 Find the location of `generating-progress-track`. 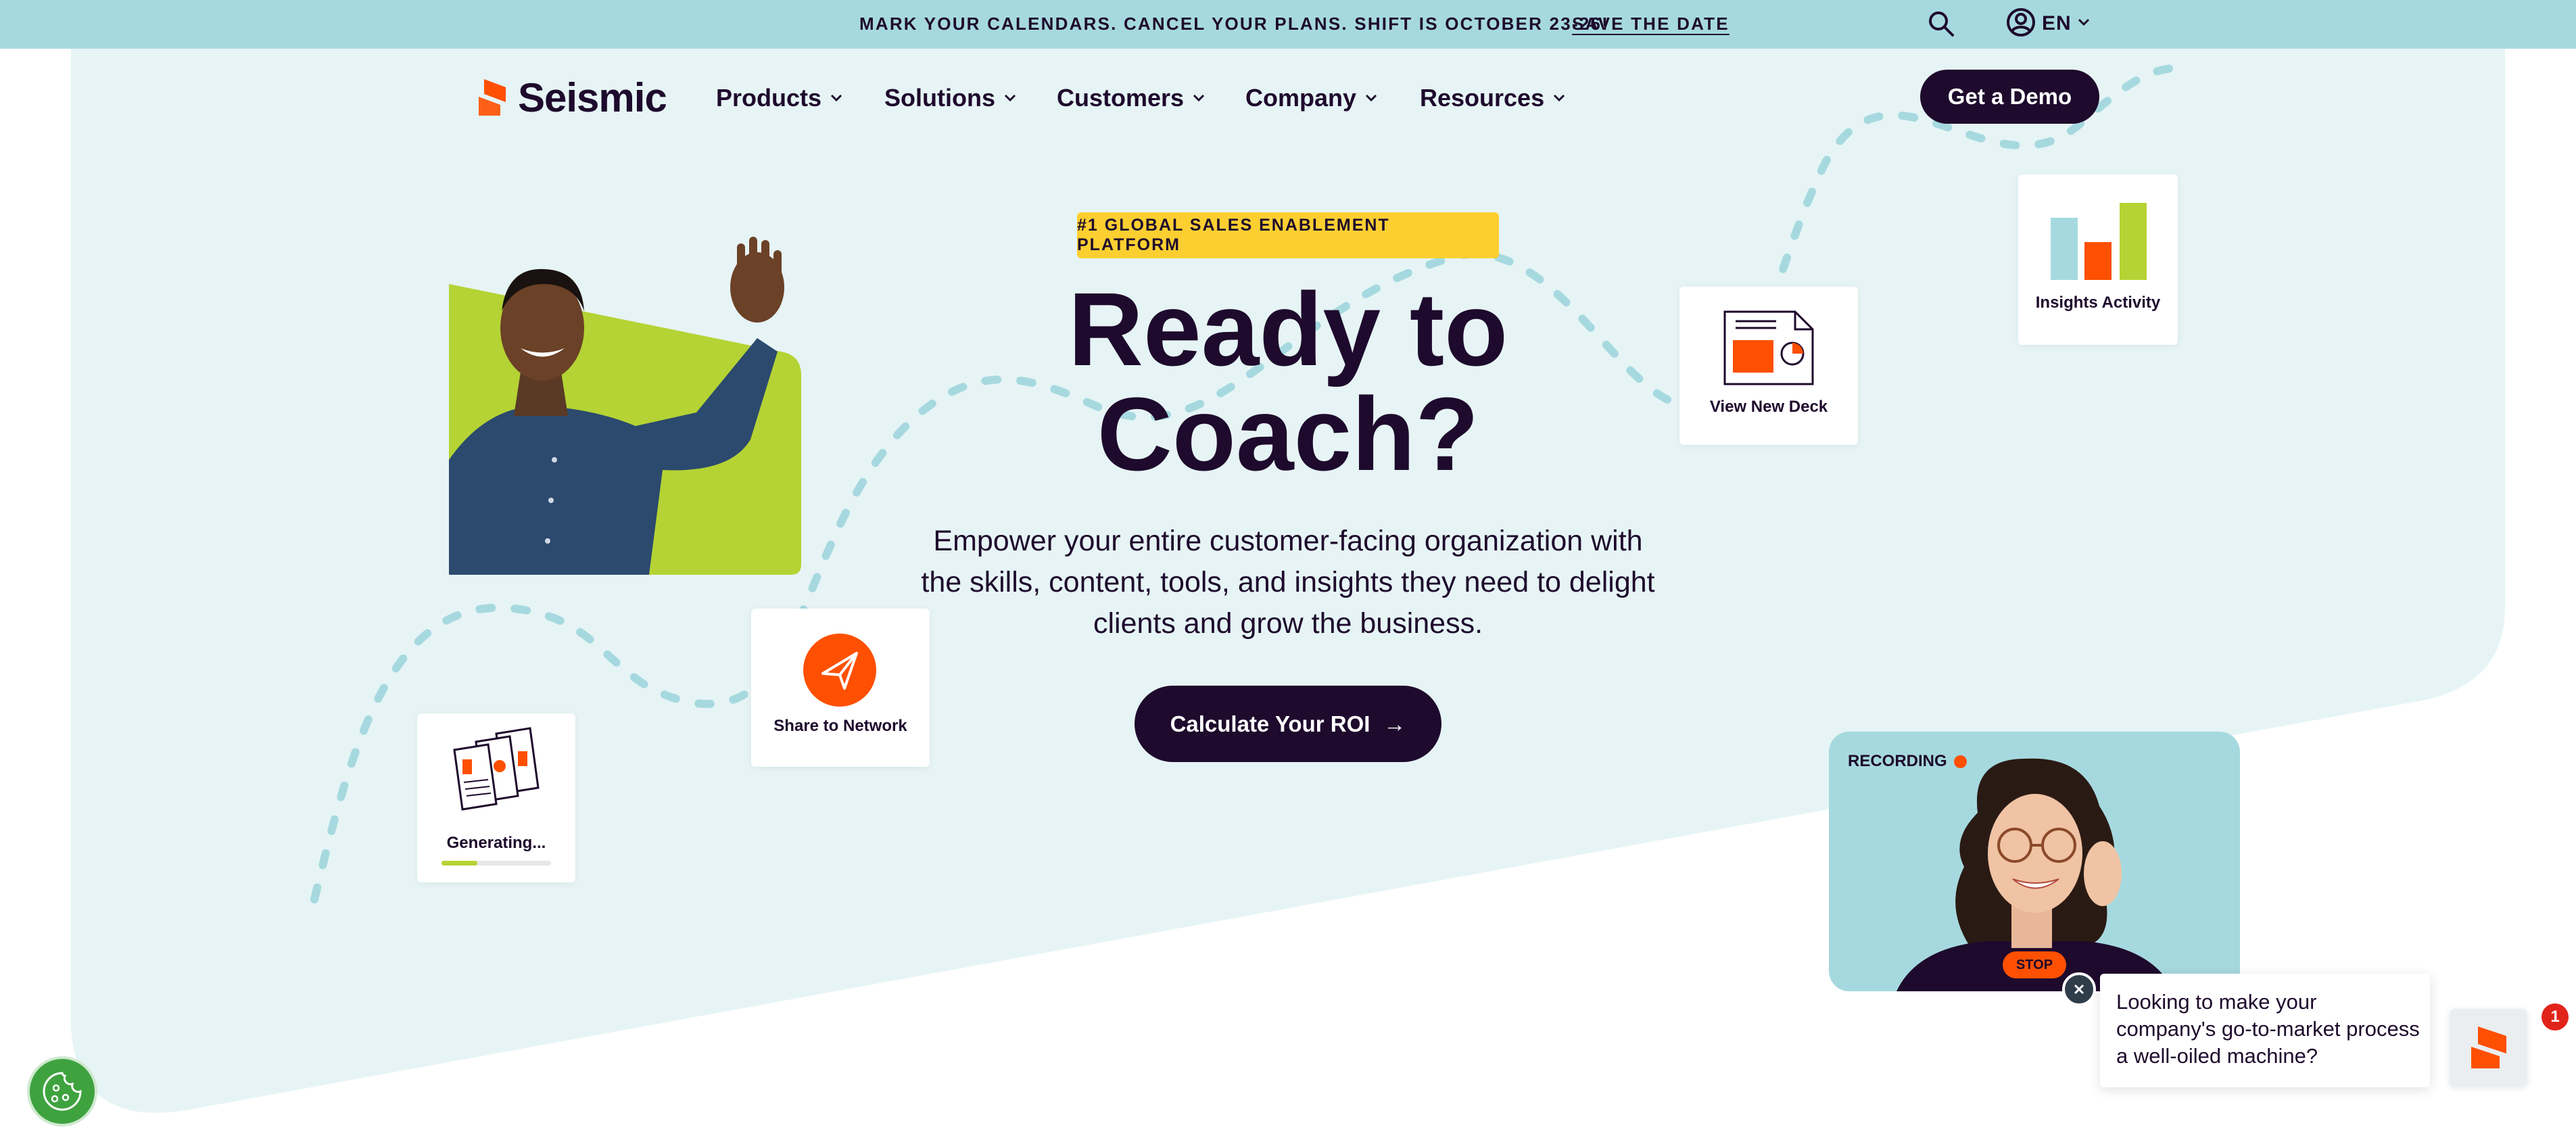

generating-progress-track is located at coordinates (496, 864).